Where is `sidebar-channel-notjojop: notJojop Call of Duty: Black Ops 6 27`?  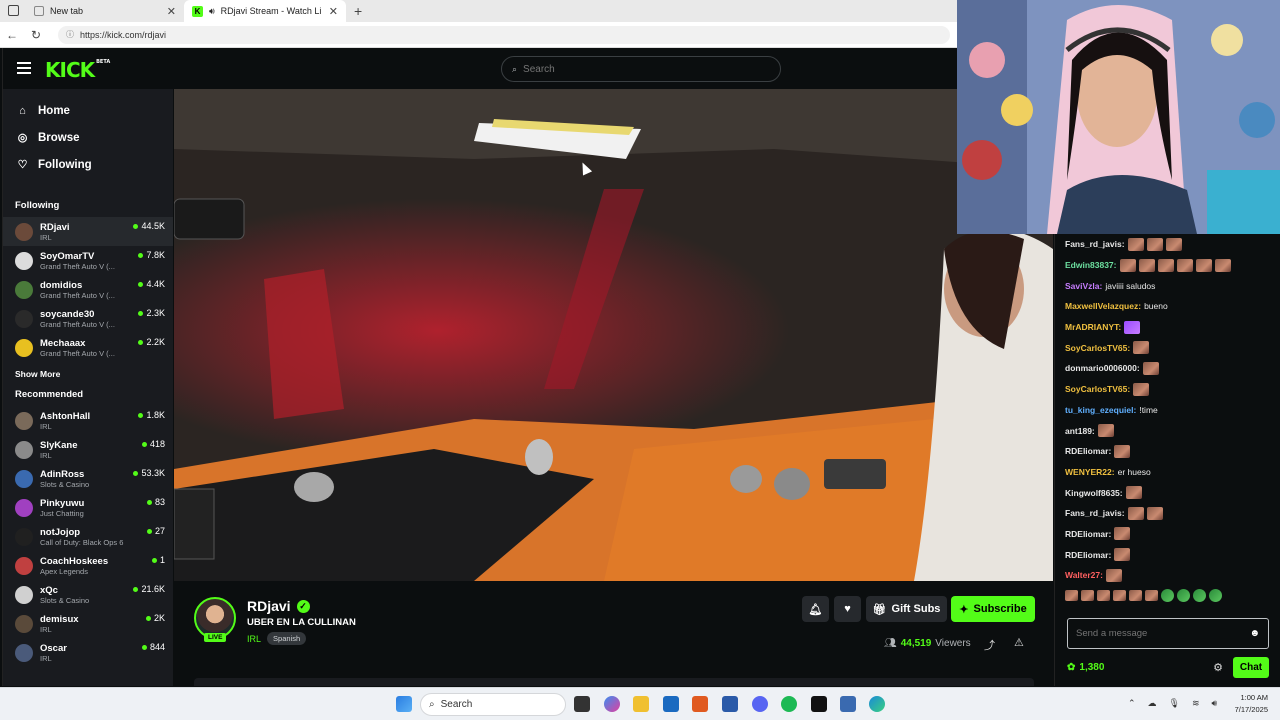
sidebar-channel-notjojop: notJojop Call of Duty: Black Ops 6 27 is located at coordinates (88, 536).